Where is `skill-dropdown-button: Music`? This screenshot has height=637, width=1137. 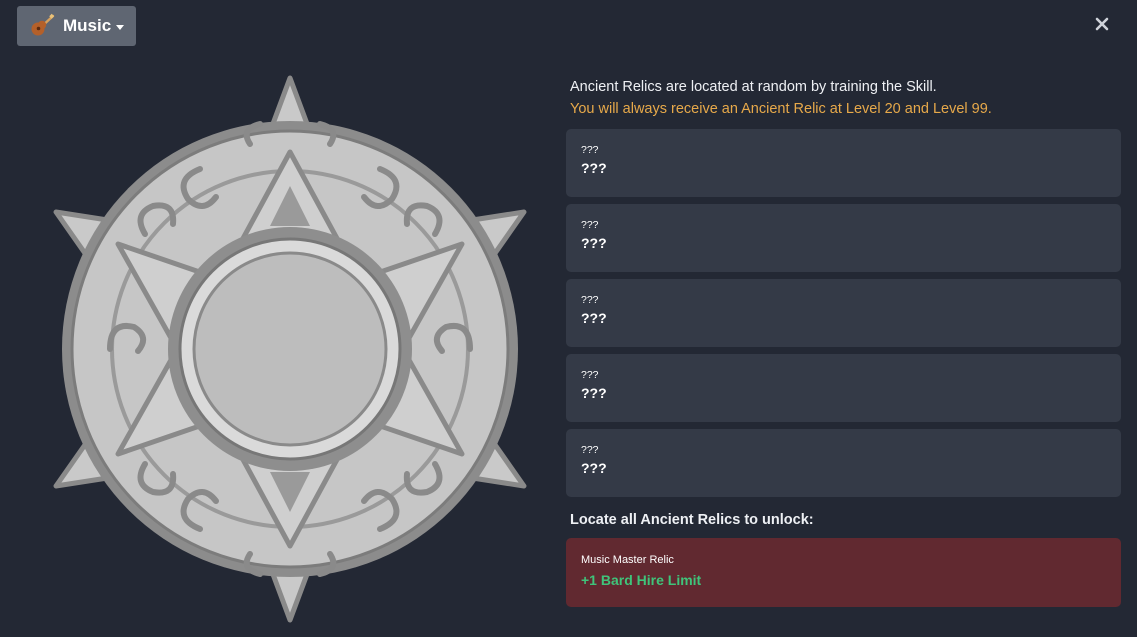 skill-dropdown-button: Music is located at coordinates (76, 26).